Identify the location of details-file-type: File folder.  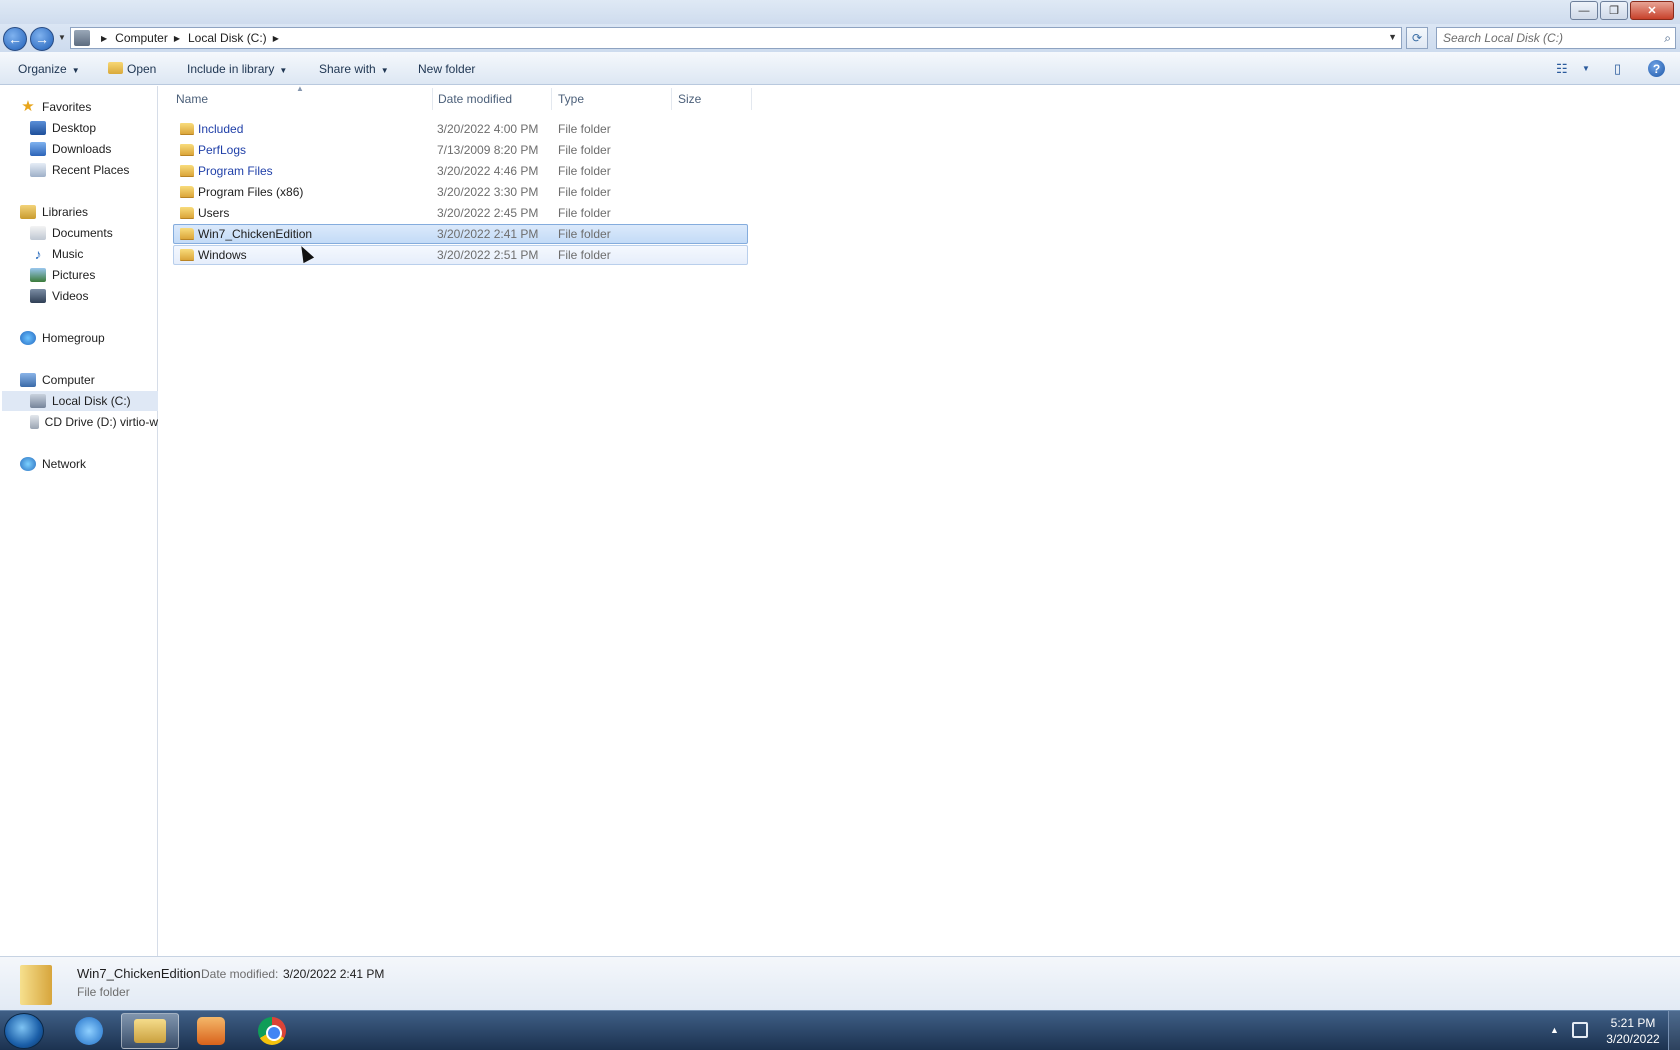
(103, 992).